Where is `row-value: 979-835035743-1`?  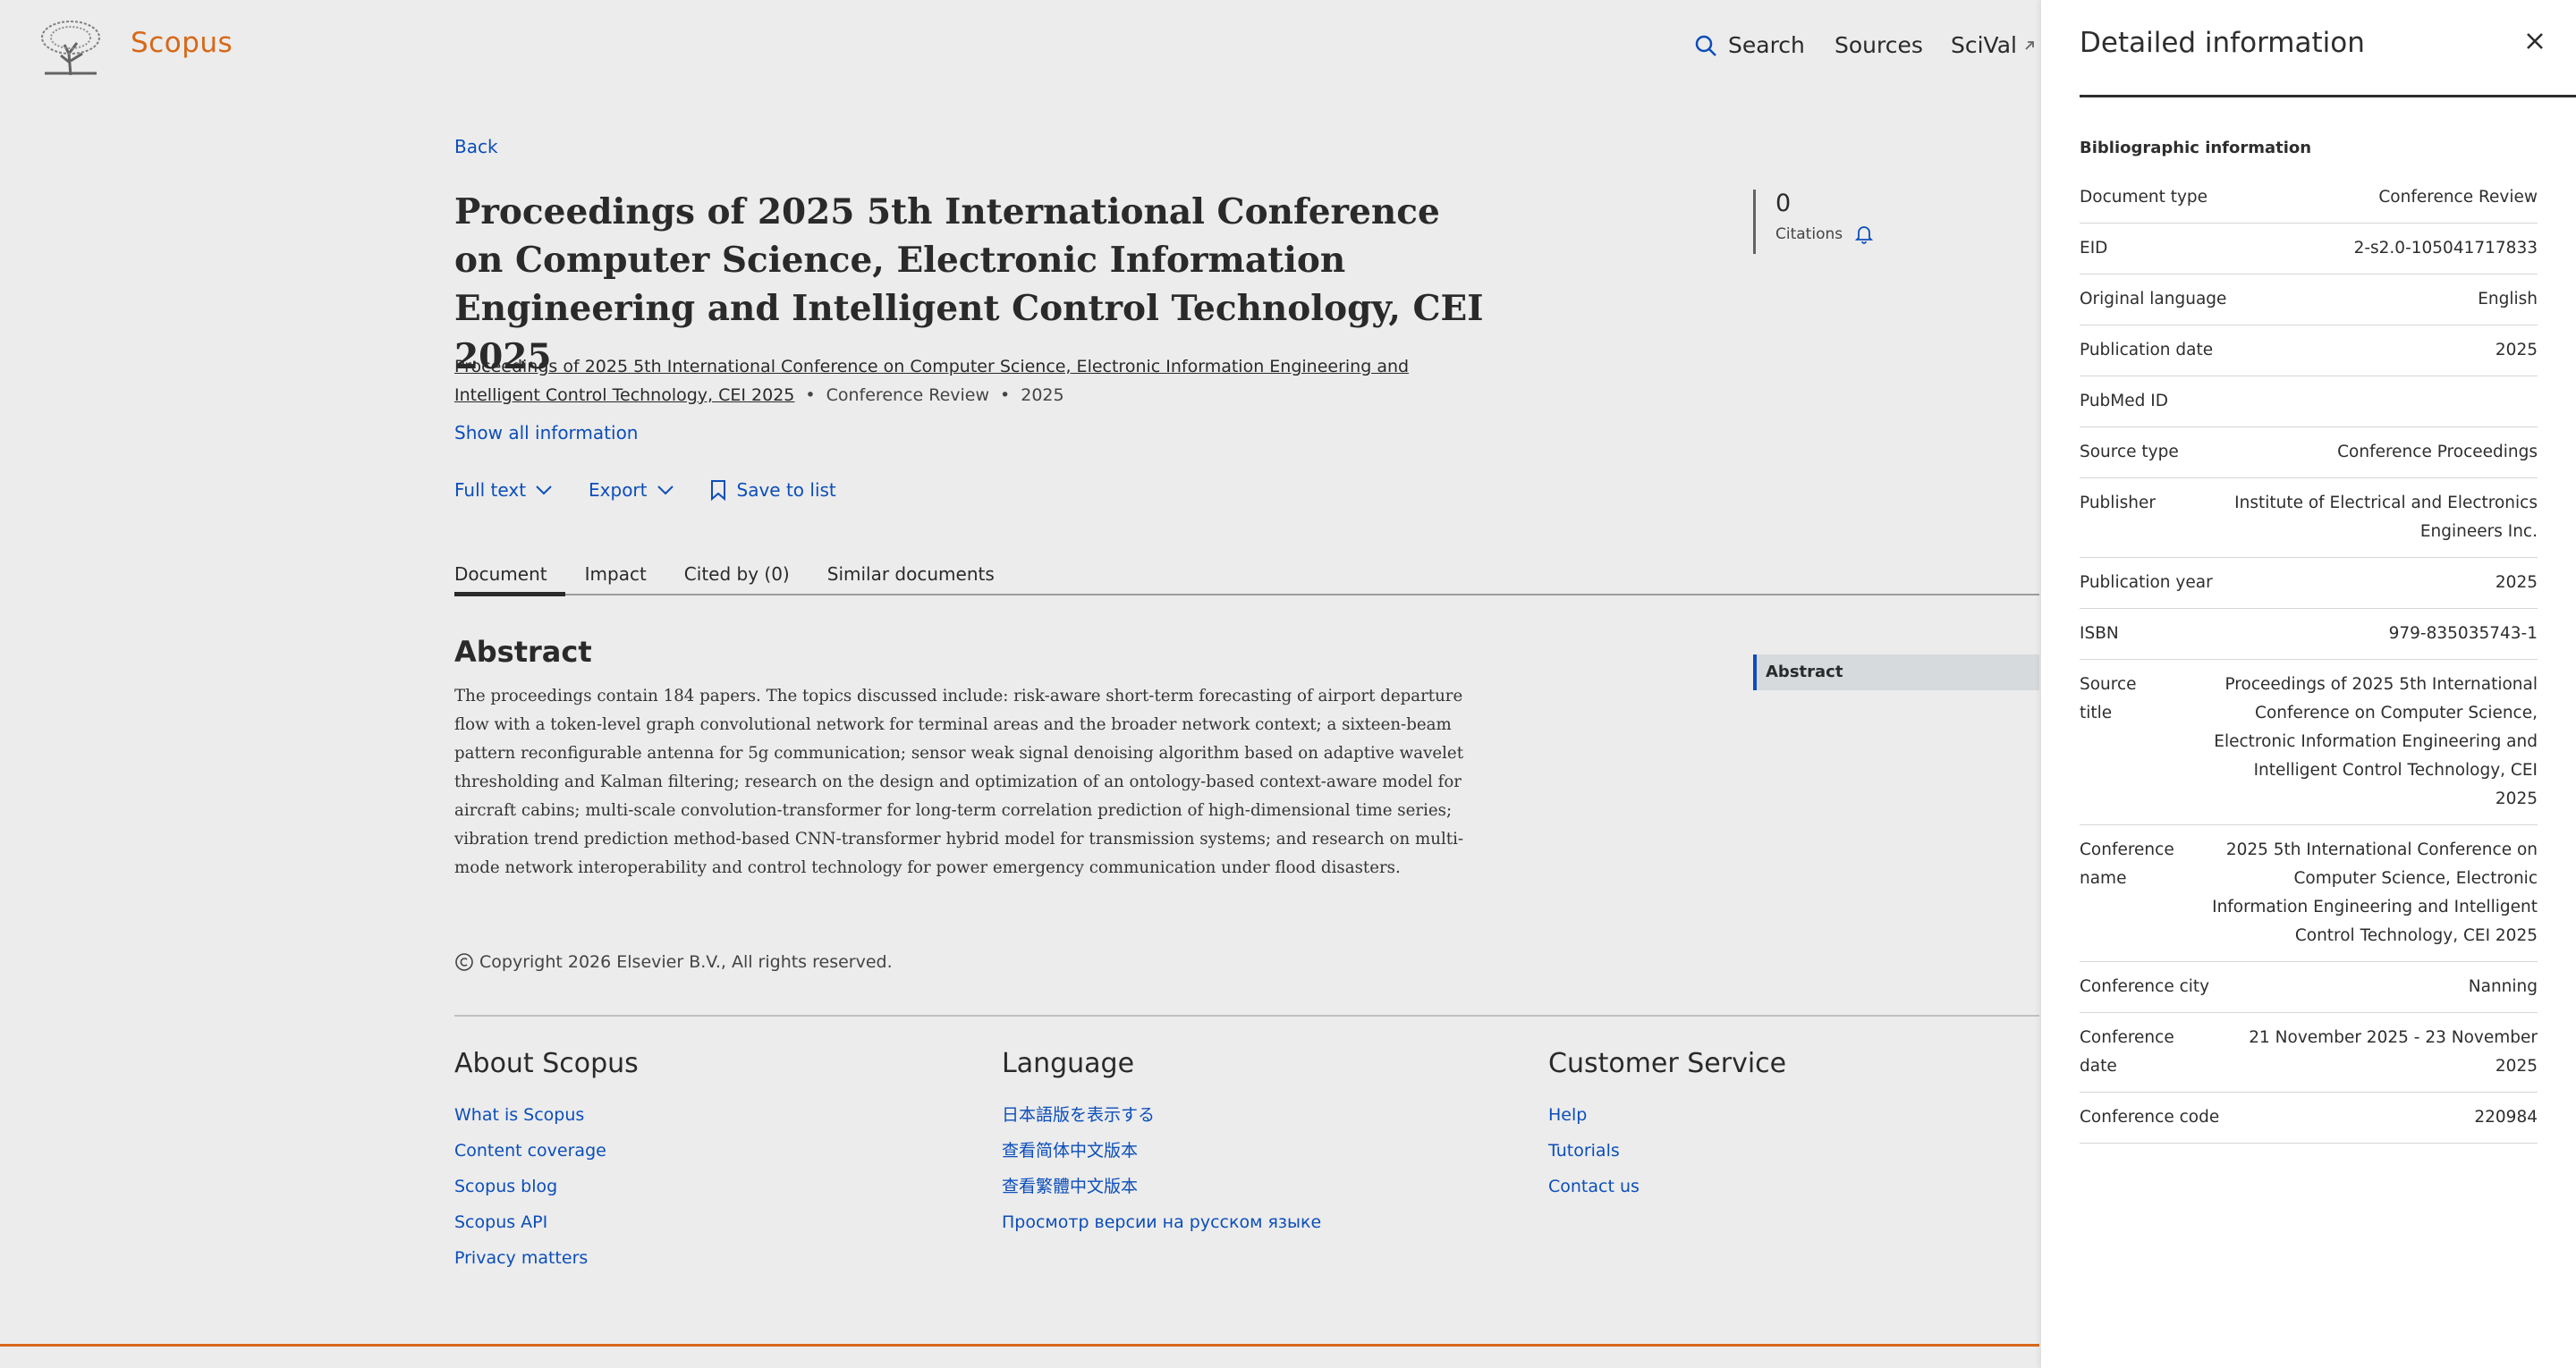
row-value: 979-835035743-1 is located at coordinates (2463, 634).